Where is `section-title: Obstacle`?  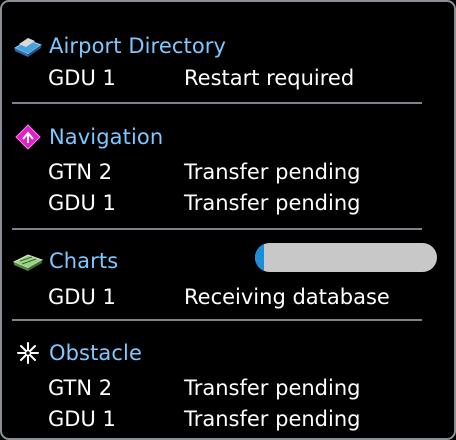 section-title: Obstacle is located at coordinates (96, 353).